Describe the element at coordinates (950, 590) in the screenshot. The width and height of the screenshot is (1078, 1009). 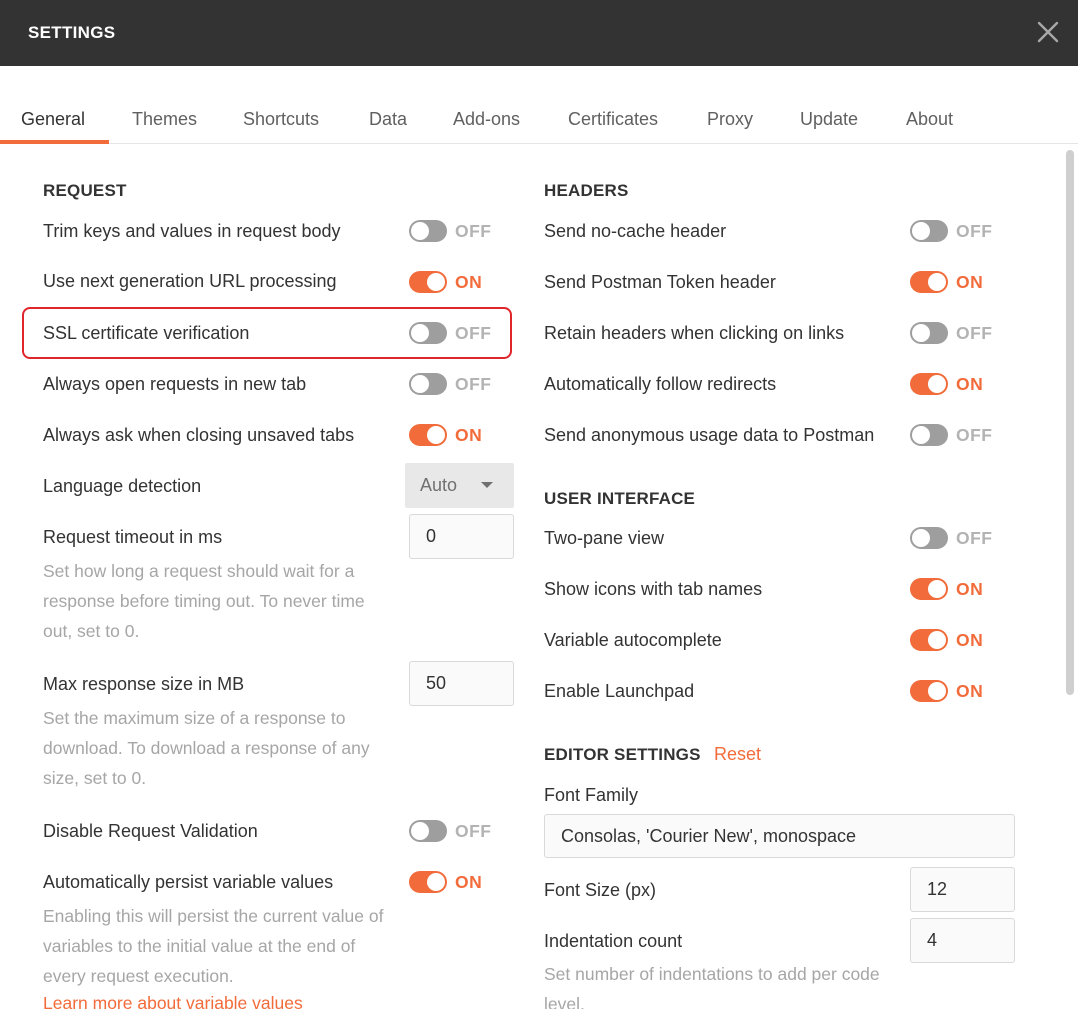
I see `tab-icons-toggle: ON` at that location.